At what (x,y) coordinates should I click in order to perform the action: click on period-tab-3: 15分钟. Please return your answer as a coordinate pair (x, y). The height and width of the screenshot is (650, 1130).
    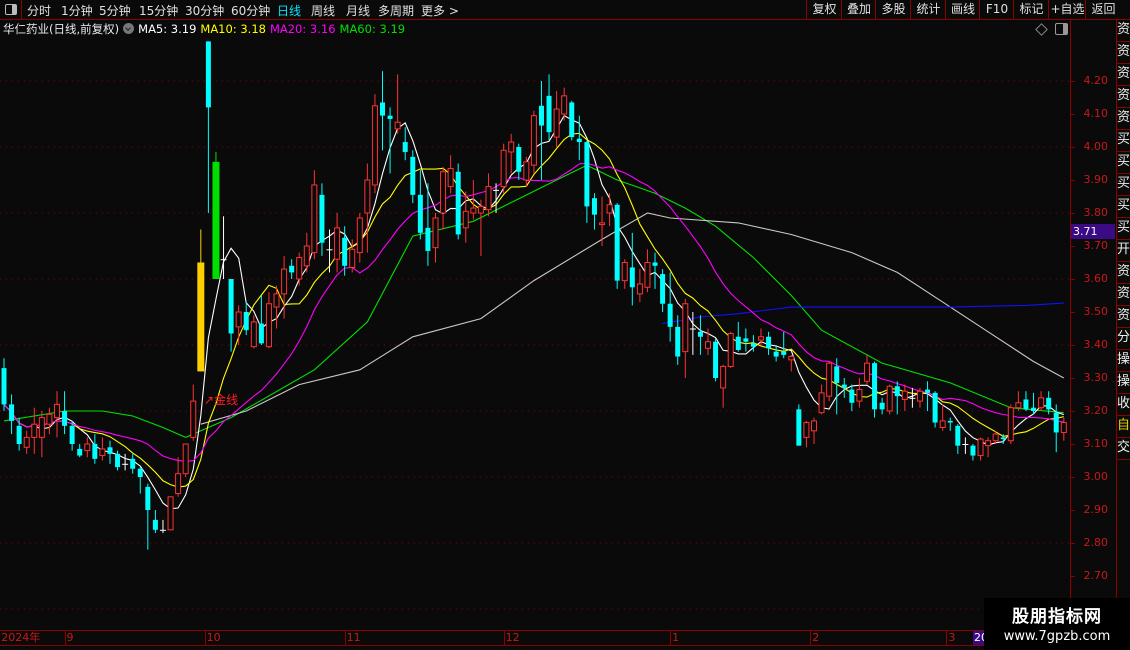
    Looking at the image, I should click on (158, 10).